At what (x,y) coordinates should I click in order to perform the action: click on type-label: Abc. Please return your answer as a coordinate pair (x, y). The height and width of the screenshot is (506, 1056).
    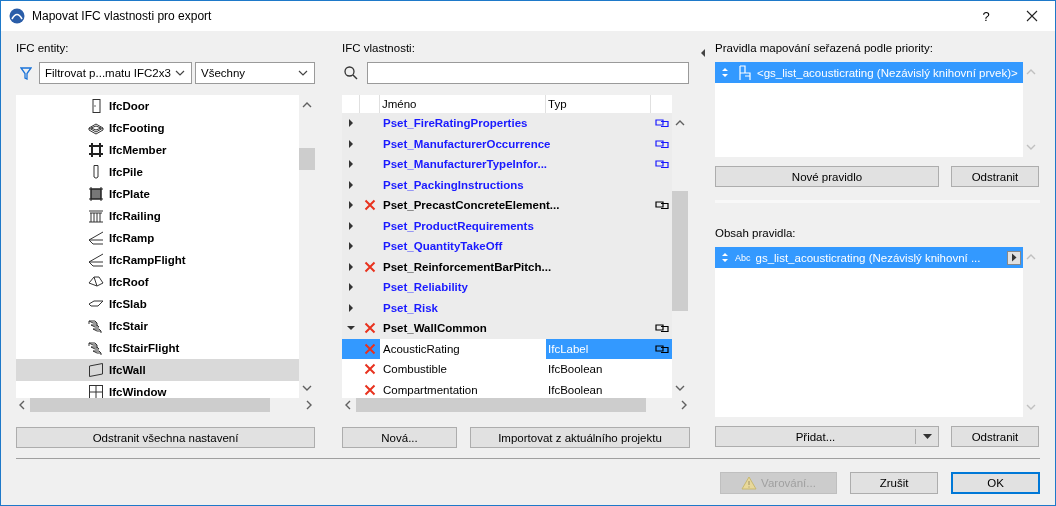
    Looking at the image, I should click on (743, 257).